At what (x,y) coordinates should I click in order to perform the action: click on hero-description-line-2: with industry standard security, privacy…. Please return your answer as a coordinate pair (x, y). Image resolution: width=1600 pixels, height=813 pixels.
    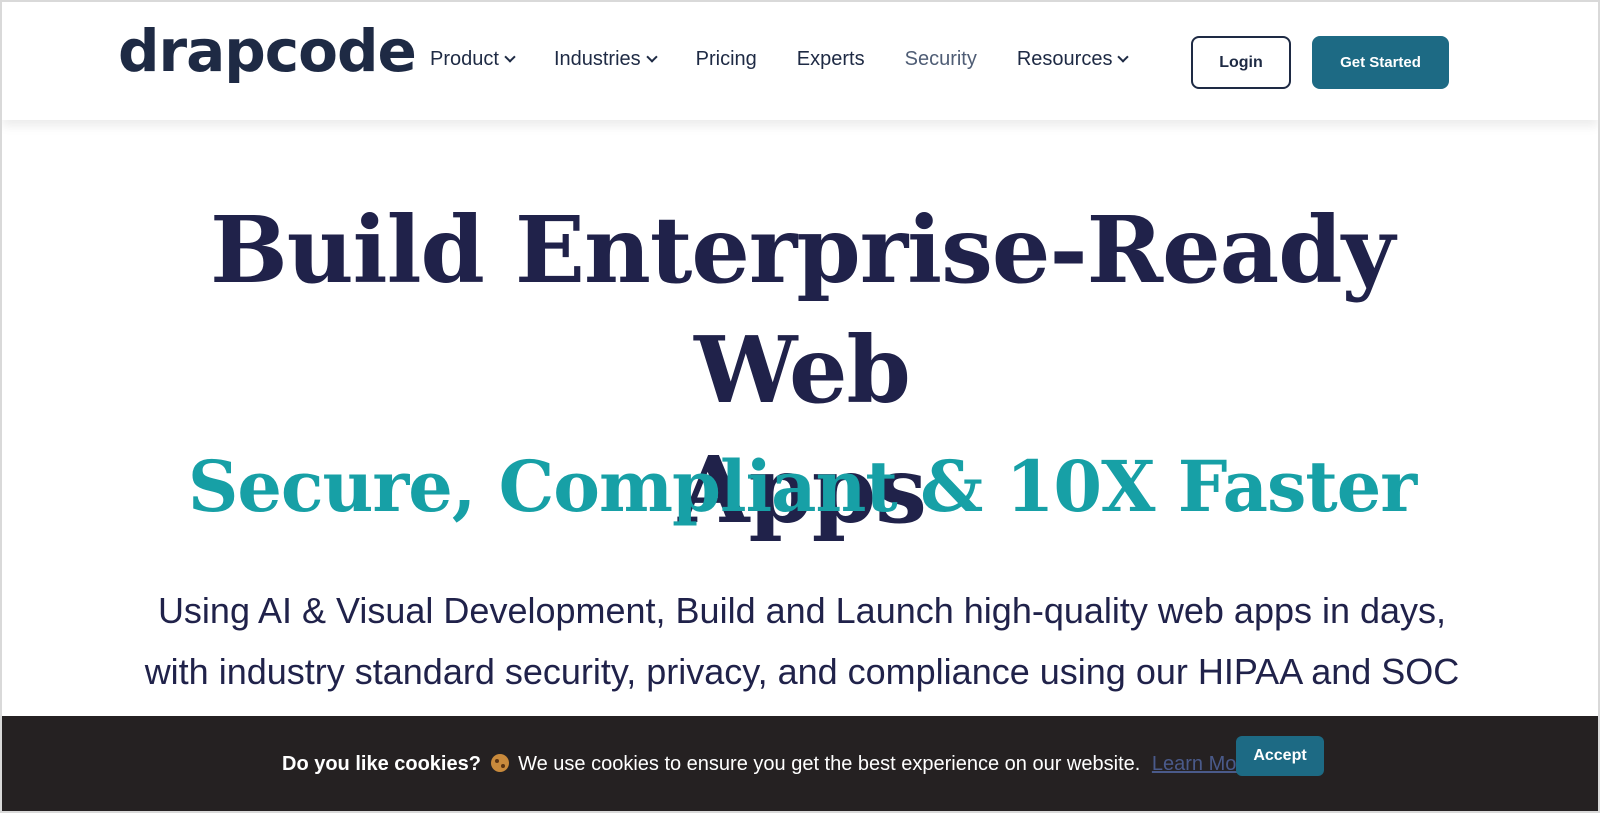
    Looking at the image, I should click on (802, 671).